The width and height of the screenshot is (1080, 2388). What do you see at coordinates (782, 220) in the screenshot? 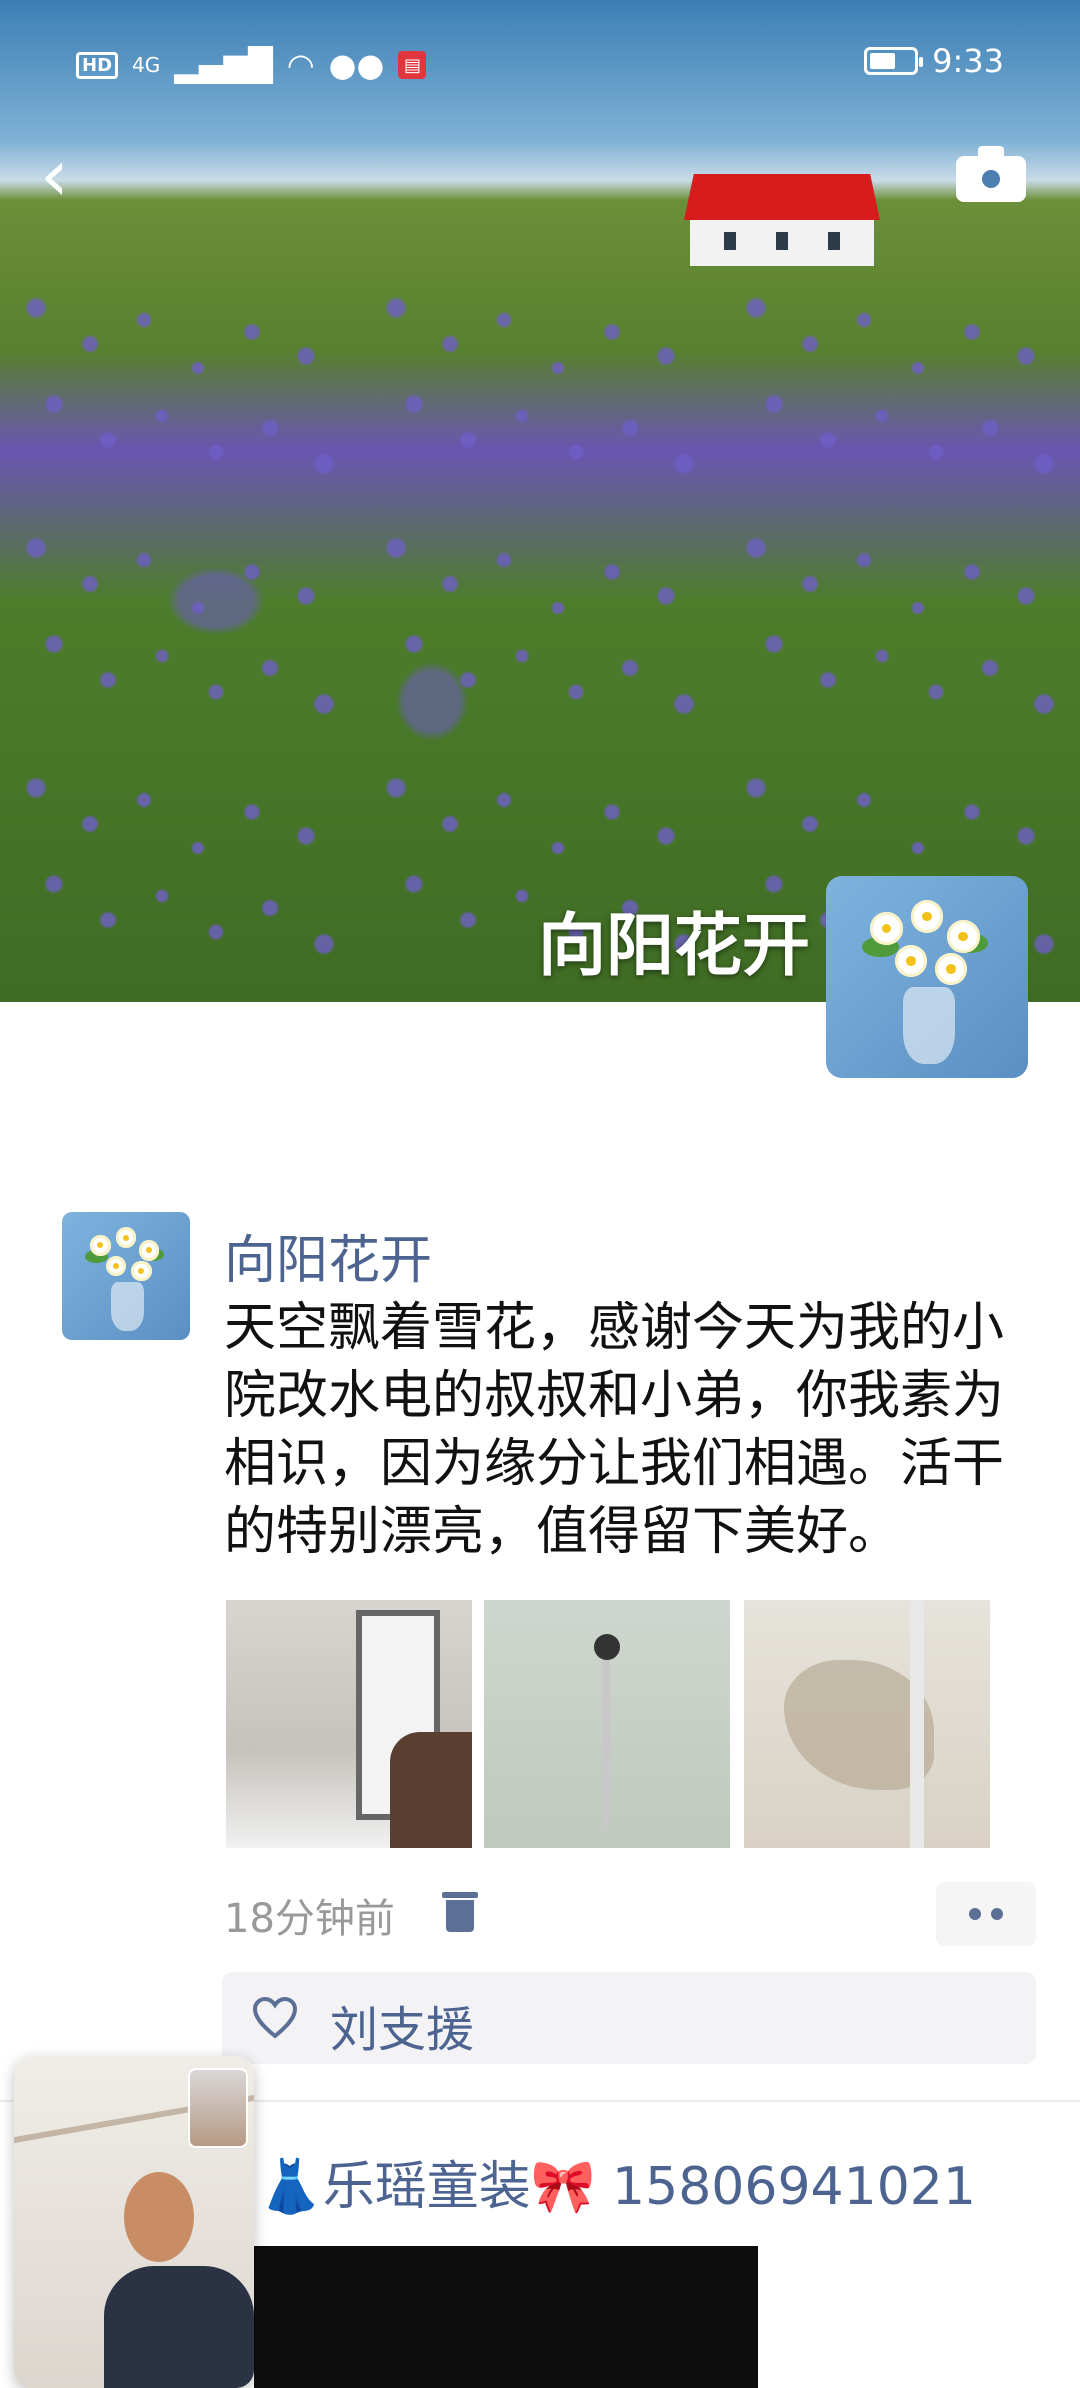
I see `red-roof-house` at bounding box center [782, 220].